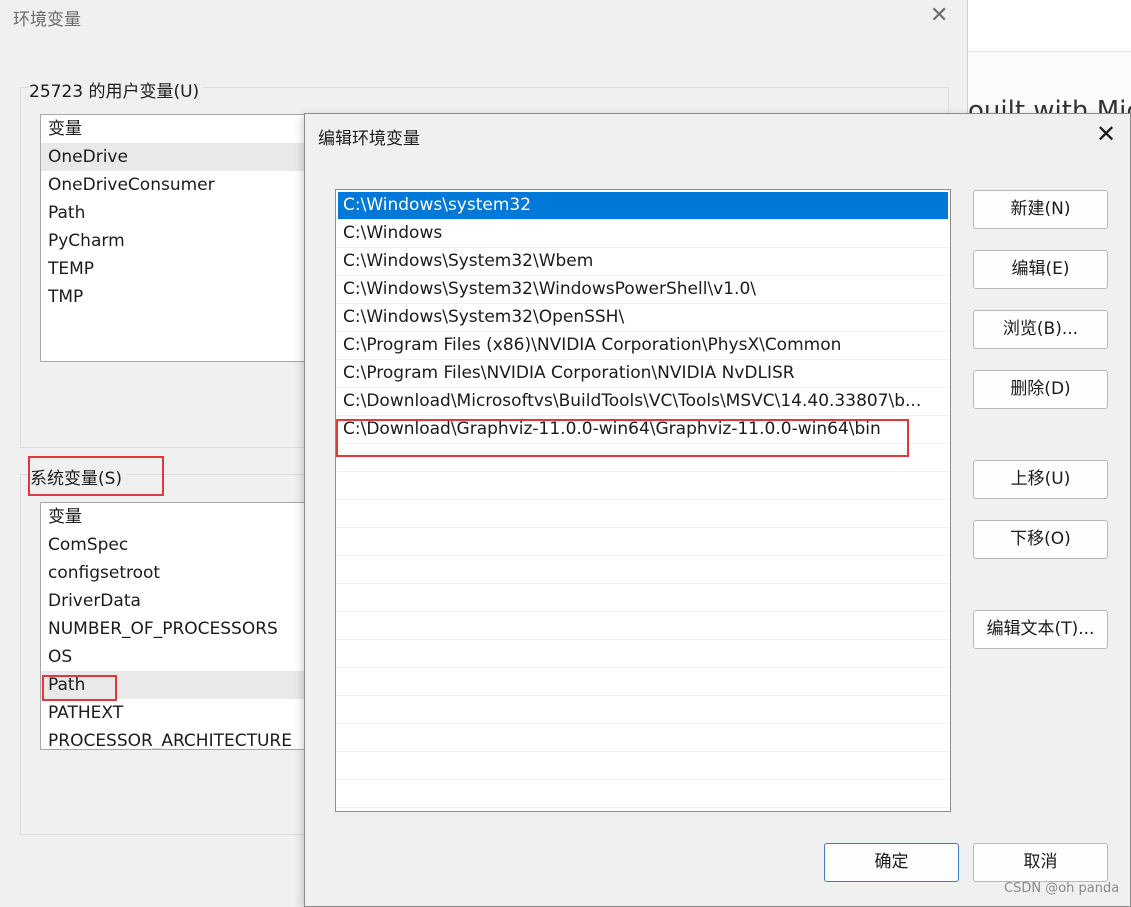  Describe the element at coordinates (643, 206) in the screenshot. I see `path-list-item: C:\Windows\system32` at that location.